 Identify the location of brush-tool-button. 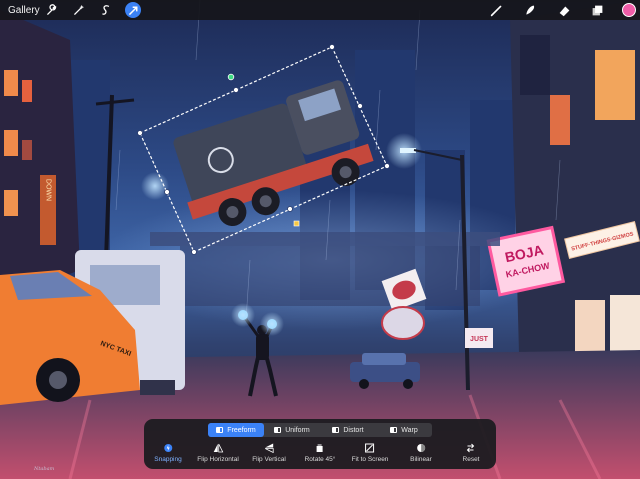
(496, 10).